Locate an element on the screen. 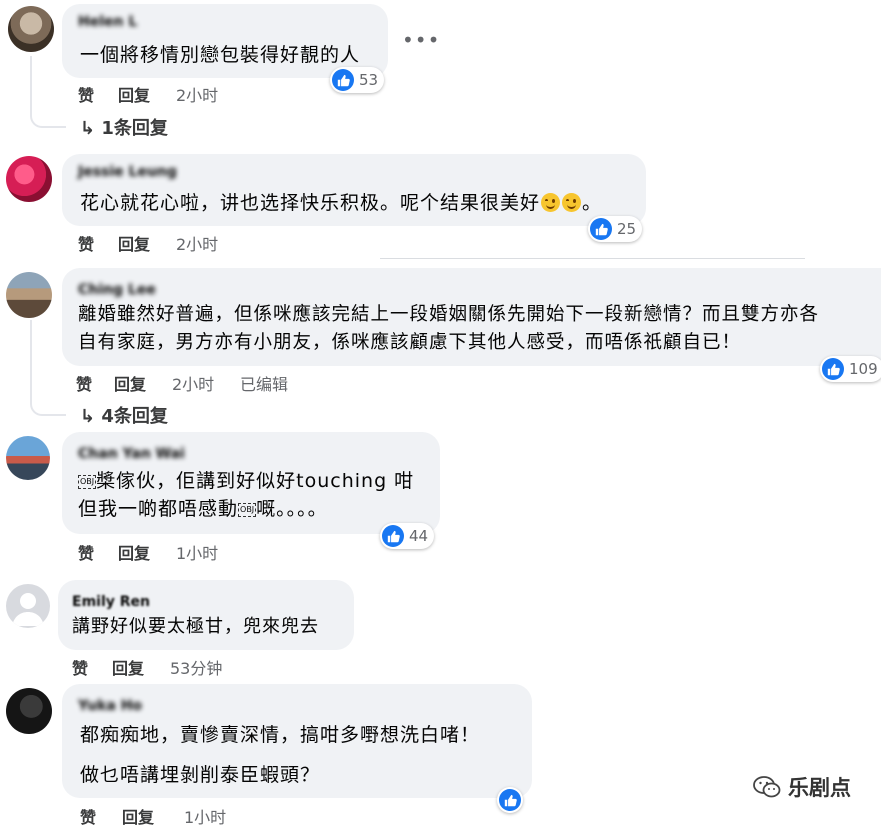 The height and width of the screenshot is (828, 881). comment-author: Yuka Ho is located at coordinates (110, 706).